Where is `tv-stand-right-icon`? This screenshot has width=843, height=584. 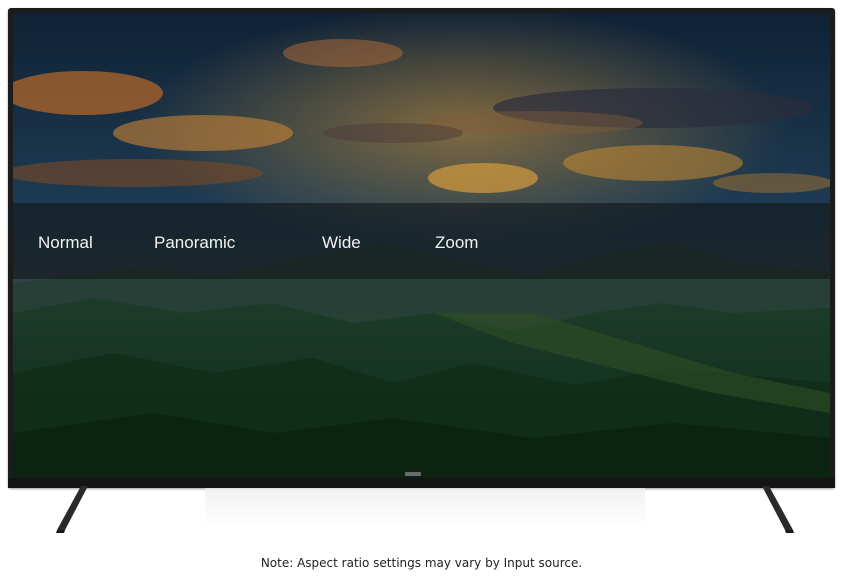
tv-stand-right-icon is located at coordinates (778, 509).